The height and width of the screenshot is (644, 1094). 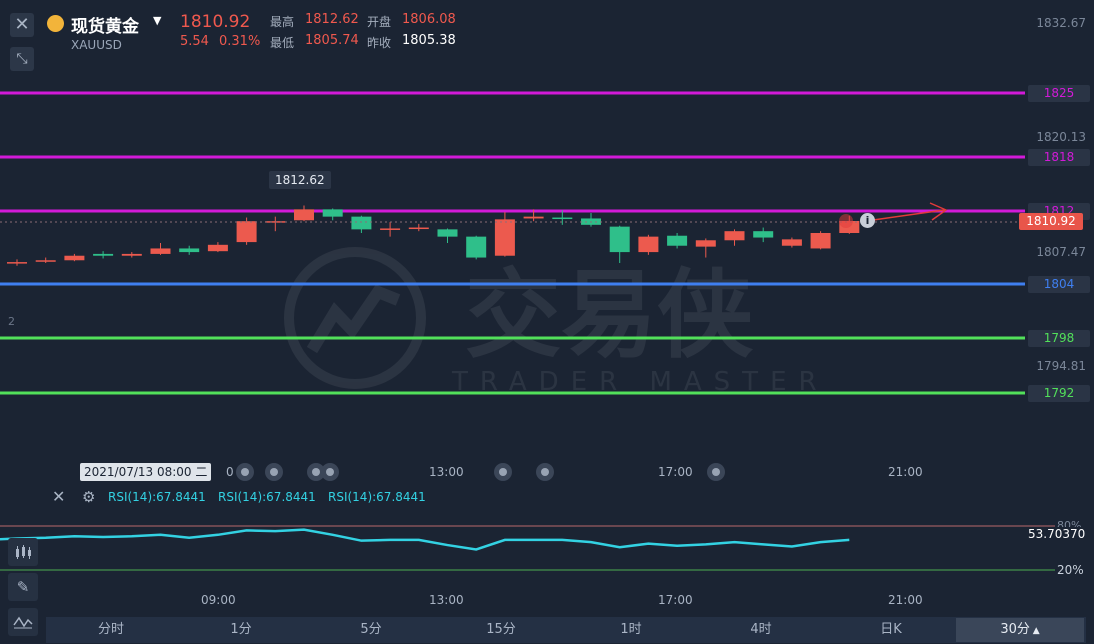 I want to click on crosshair-date-text: 2021/07/13 08:00 二, so click(x=146, y=472).